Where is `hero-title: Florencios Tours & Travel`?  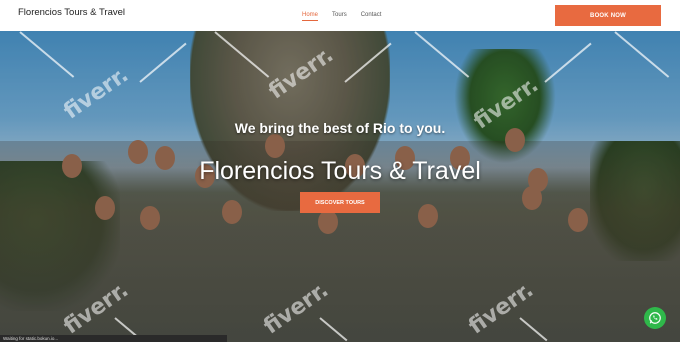 hero-title: Florencios Tours & Travel is located at coordinates (340, 171).